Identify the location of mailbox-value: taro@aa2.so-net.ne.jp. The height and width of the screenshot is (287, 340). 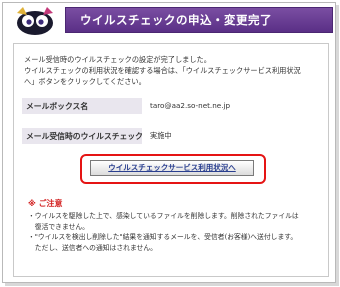
(190, 105).